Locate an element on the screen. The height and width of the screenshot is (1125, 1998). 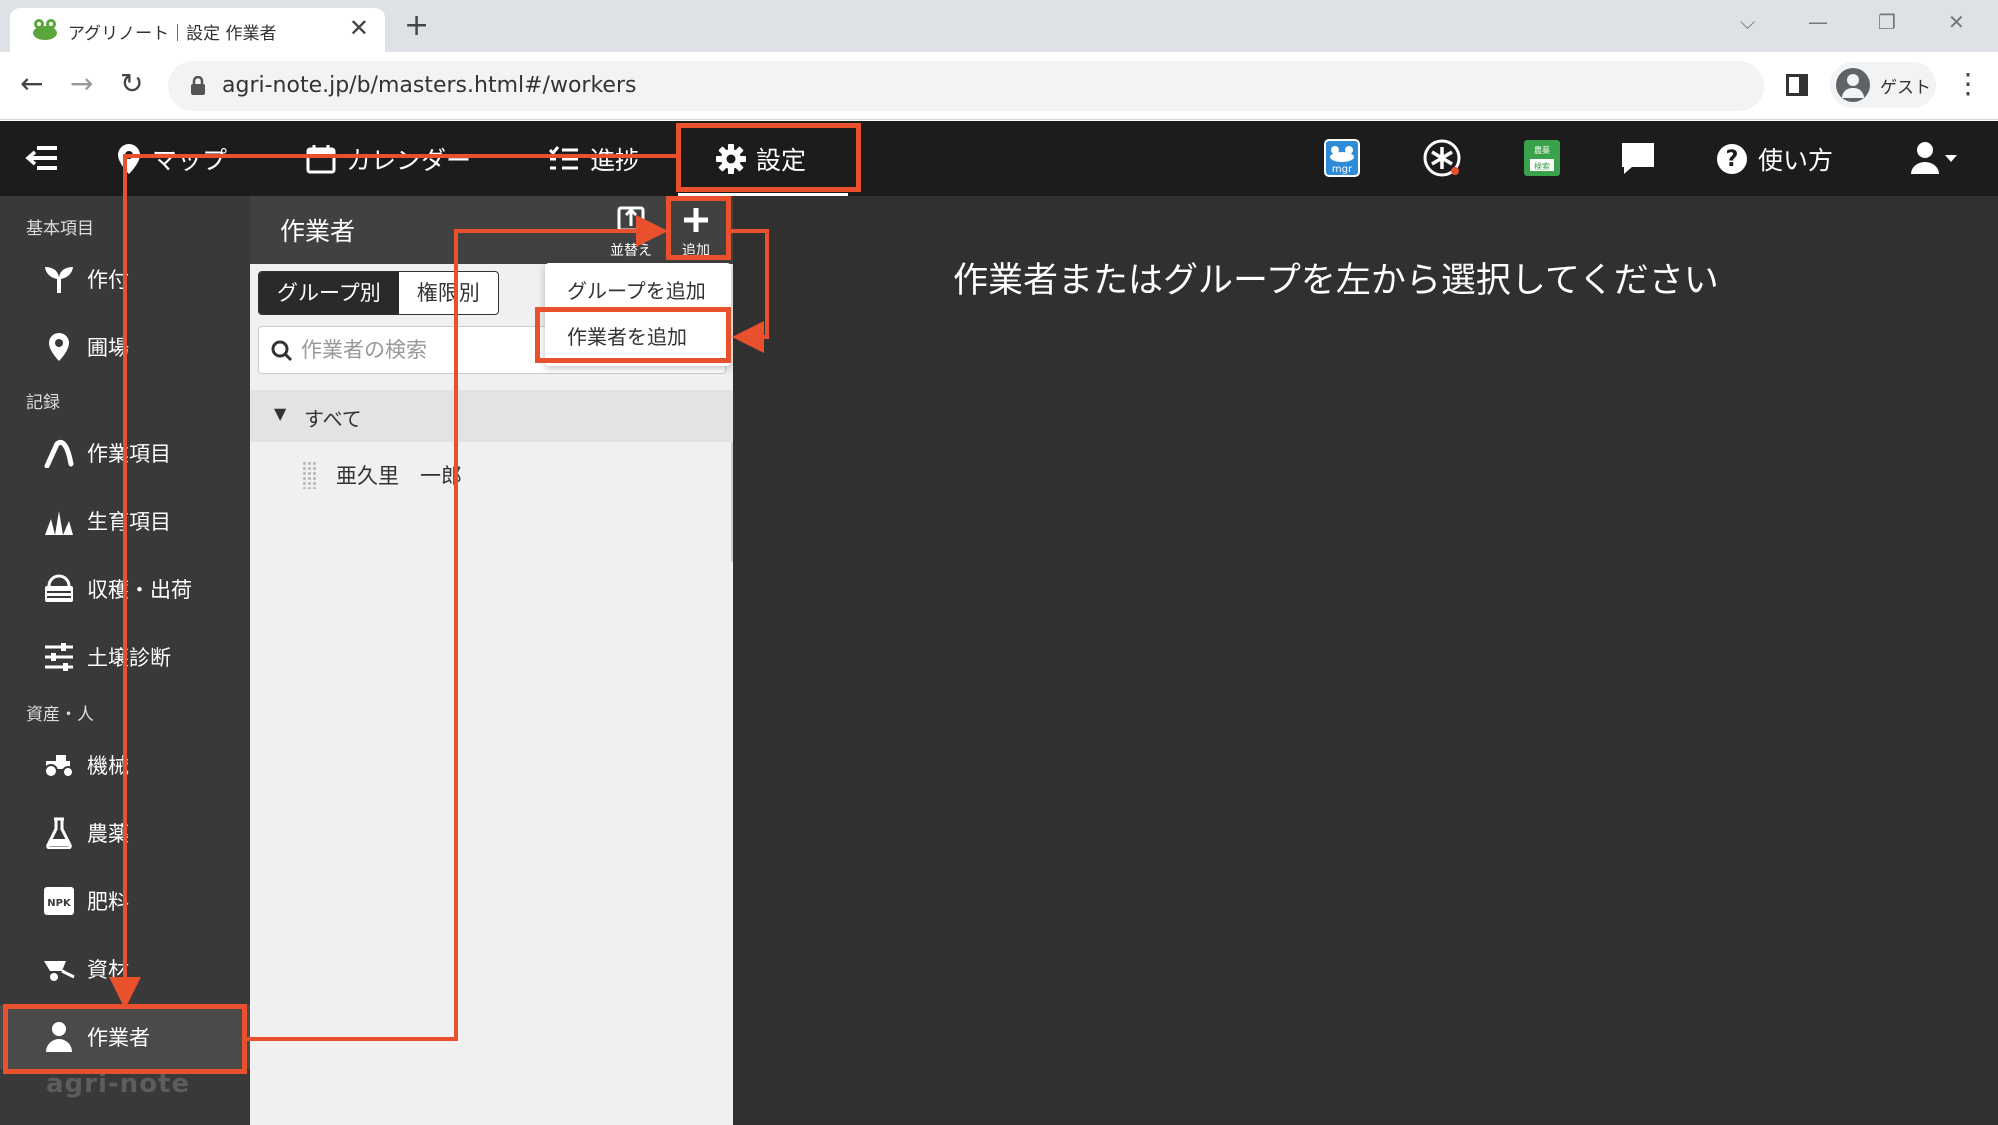
sidebar-item-pesticides: 農薬 is located at coordinates (125, 833).